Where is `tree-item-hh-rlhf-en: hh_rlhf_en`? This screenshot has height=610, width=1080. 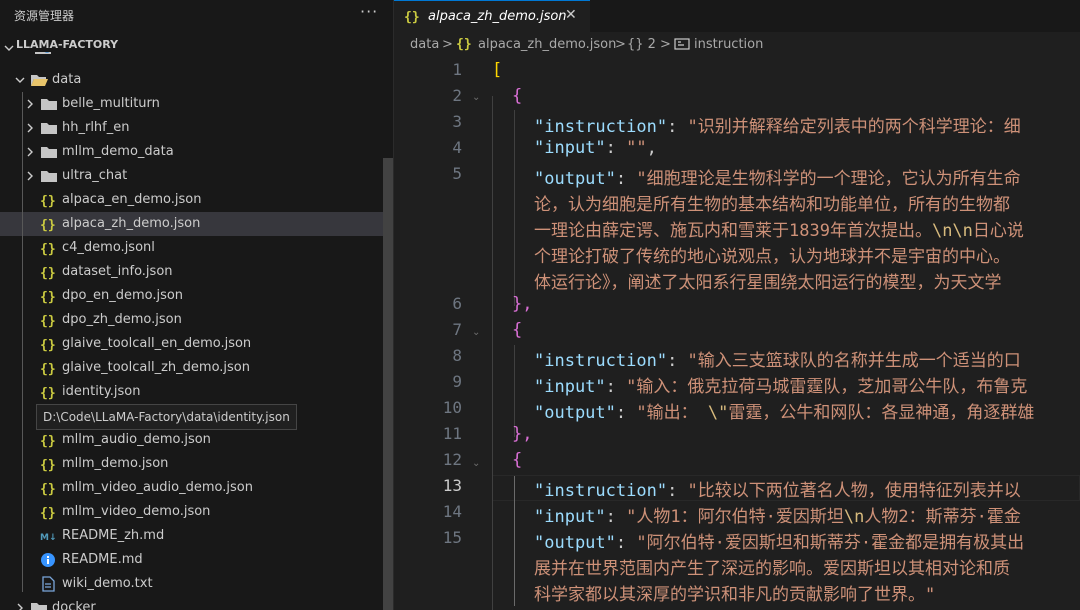
tree-item-hh-rlhf-en: hh_rlhf_en is located at coordinates (191, 128).